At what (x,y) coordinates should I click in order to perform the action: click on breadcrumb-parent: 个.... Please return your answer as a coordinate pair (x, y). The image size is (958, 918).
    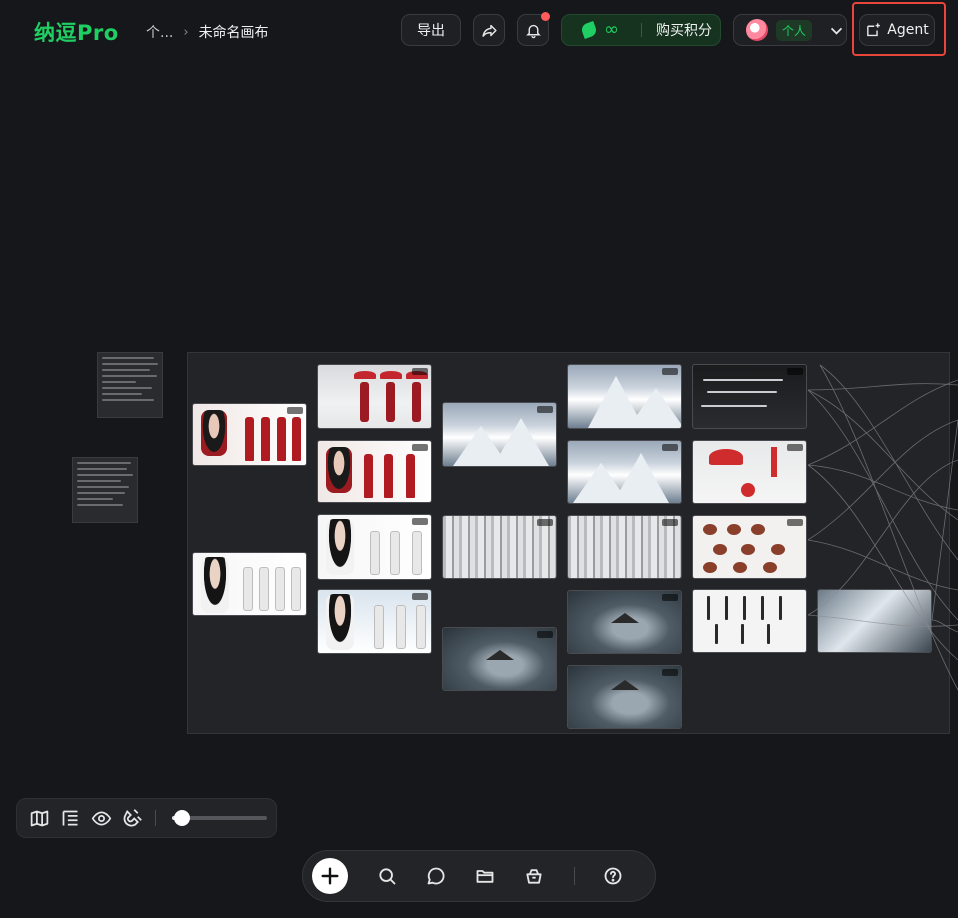
    Looking at the image, I should click on (159, 32).